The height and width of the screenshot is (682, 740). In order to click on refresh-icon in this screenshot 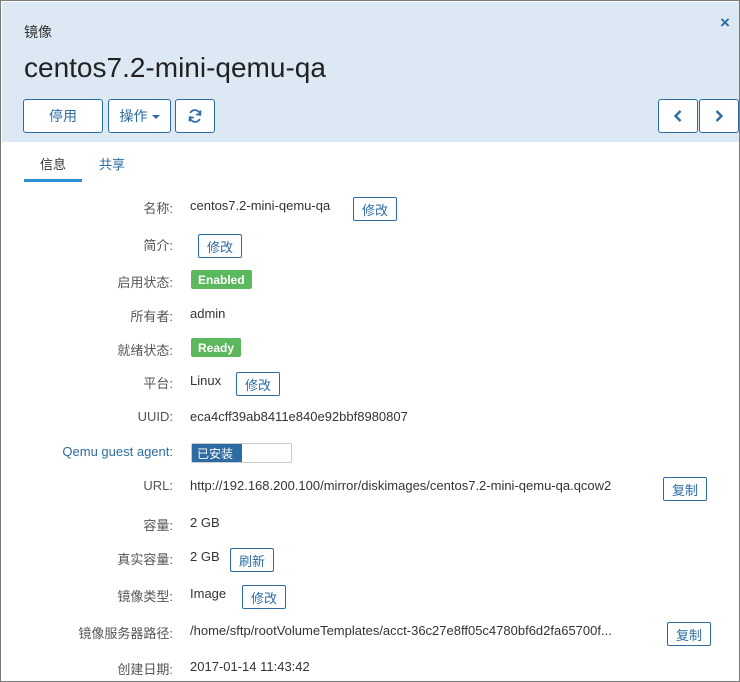, I will do `click(195, 116)`.